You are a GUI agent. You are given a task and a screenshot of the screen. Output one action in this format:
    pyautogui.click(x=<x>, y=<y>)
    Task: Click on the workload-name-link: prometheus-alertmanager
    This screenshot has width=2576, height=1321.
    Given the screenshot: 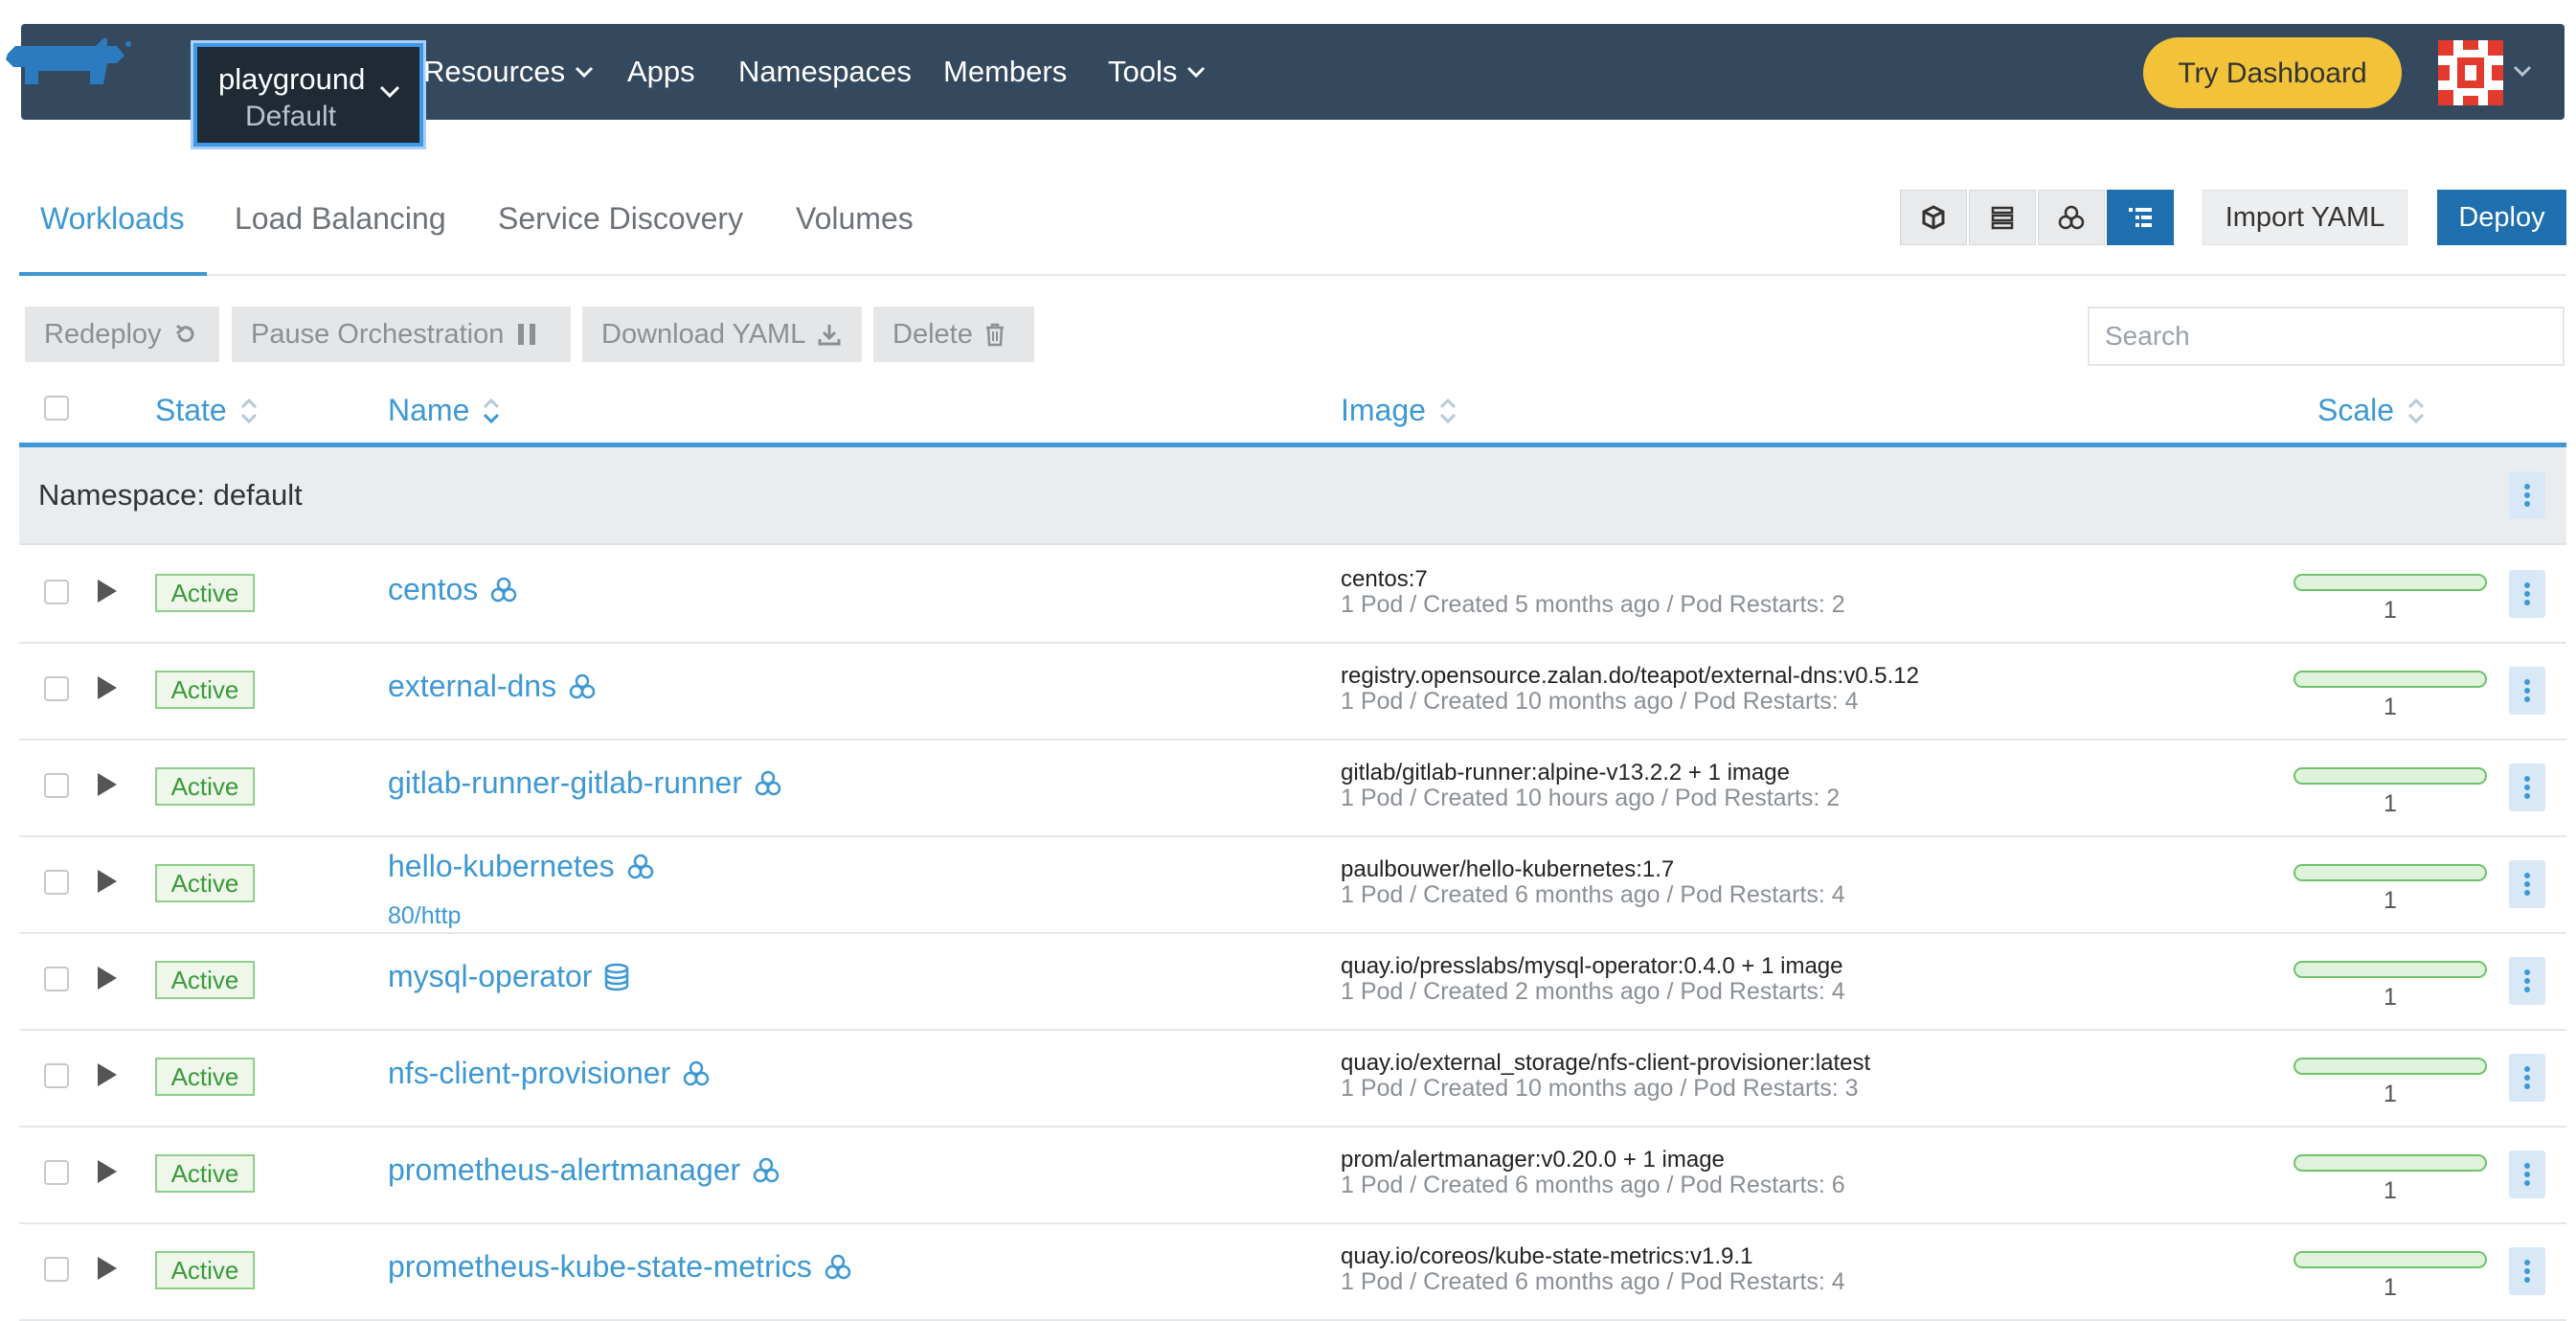 What is the action you would take?
    pyautogui.click(x=584, y=1170)
    